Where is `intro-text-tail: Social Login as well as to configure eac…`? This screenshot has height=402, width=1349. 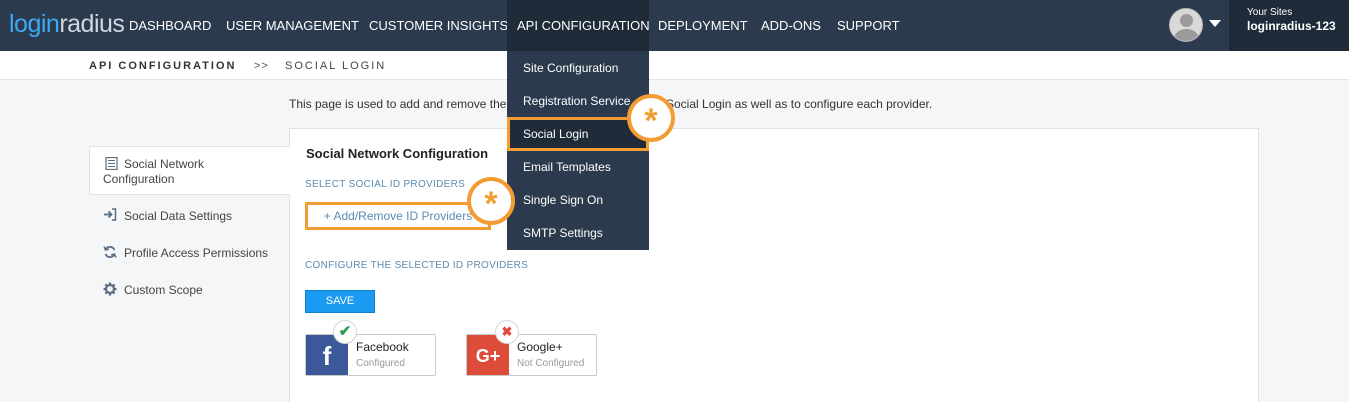 intro-text-tail: Social Login as well as to configure eac… is located at coordinates (799, 104).